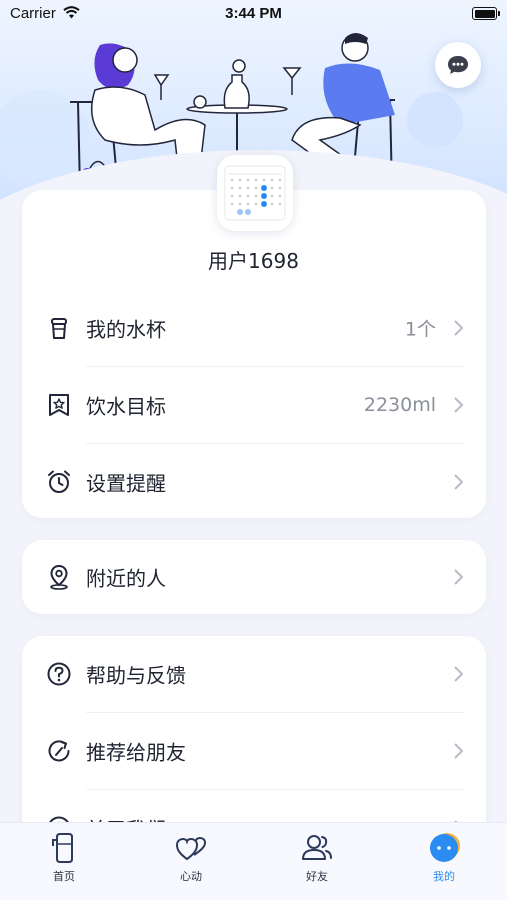 The height and width of the screenshot is (900, 507). I want to click on menu-item-help-feedback: 帮助与反馈, so click(254, 674).